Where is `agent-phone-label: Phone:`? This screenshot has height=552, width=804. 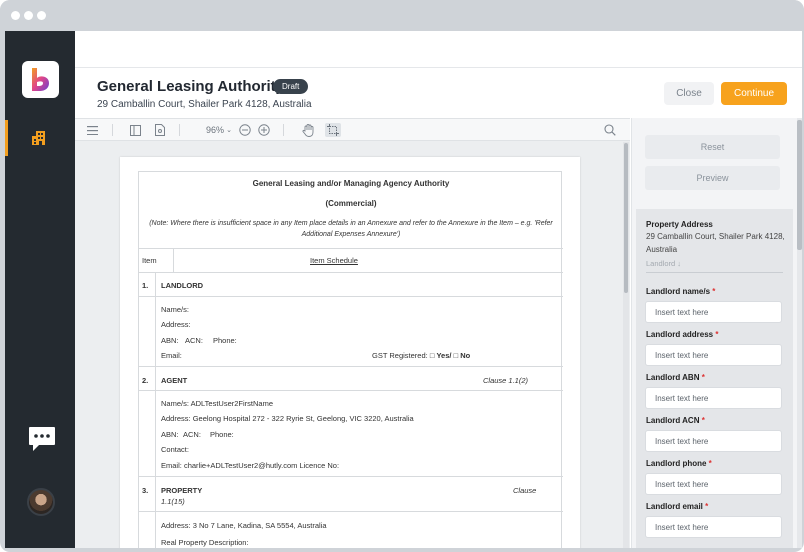 agent-phone-label: Phone: is located at coordinates (222, 434).